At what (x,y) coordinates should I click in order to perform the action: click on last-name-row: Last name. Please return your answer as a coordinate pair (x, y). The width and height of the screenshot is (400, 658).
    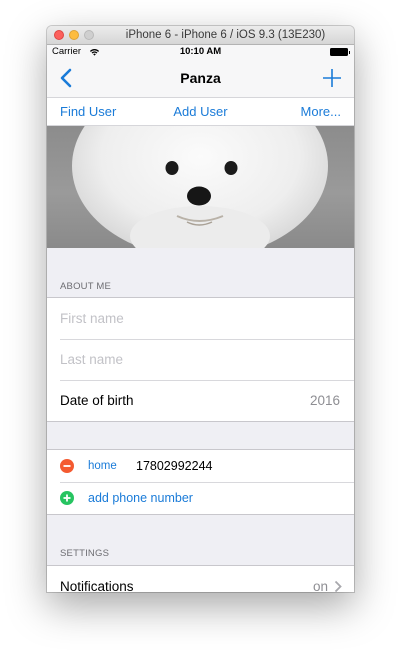
    Looking at the image, I should click on (200, 359).